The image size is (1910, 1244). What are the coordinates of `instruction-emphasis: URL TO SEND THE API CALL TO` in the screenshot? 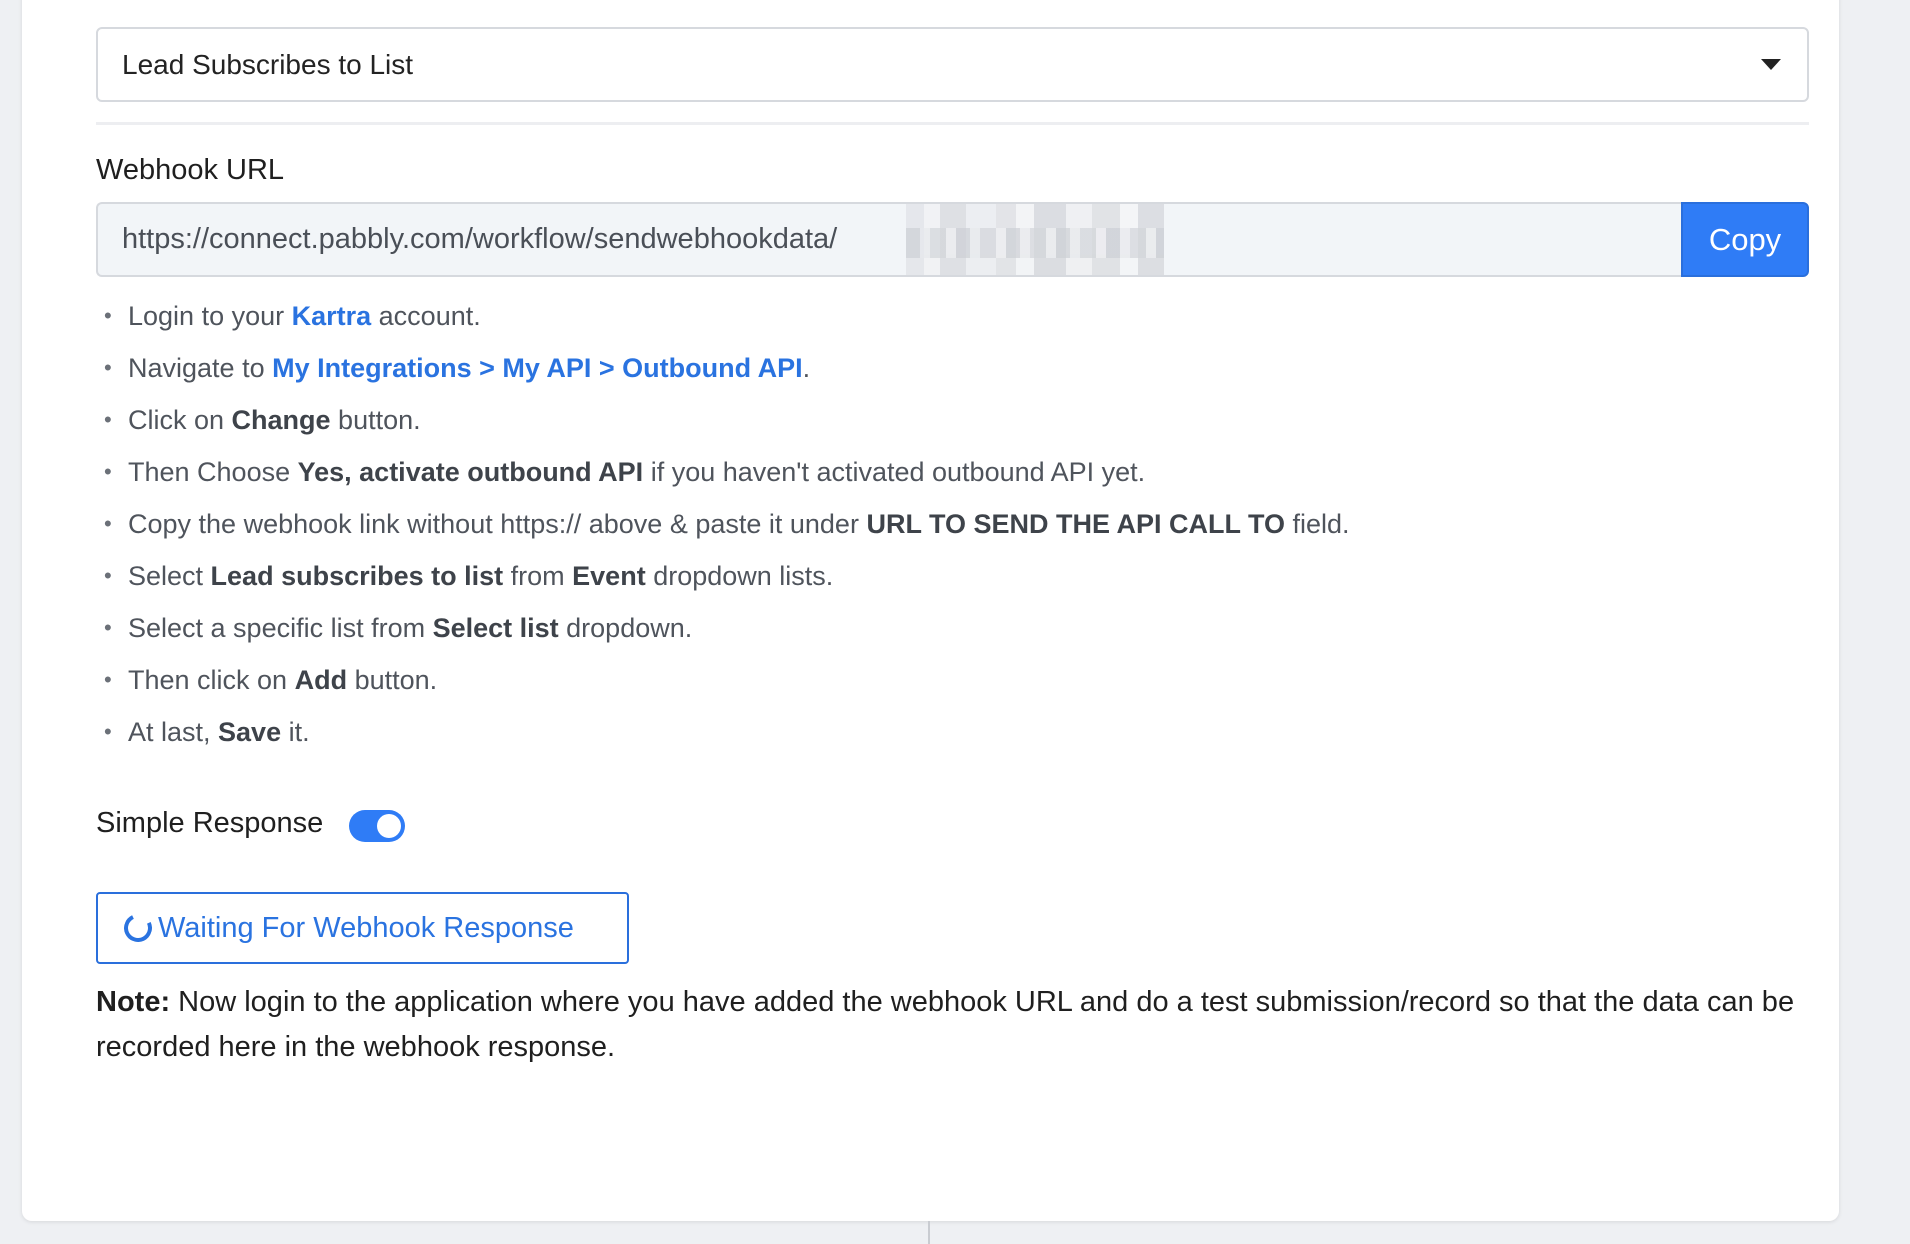 It's located at (1075, 524).